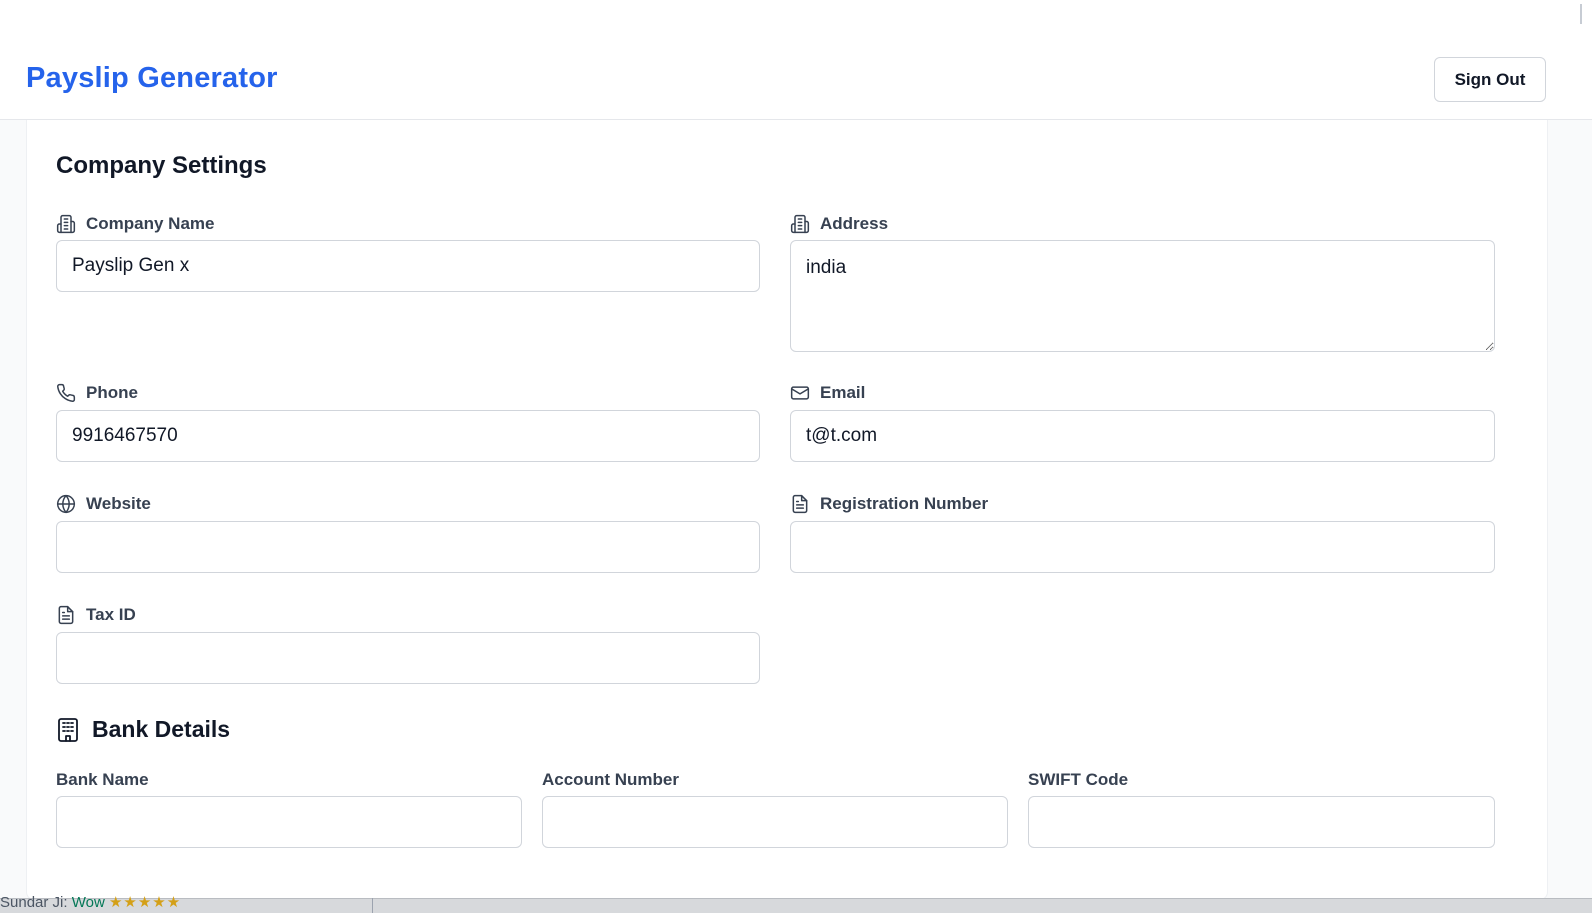 This screenshot has width=1592, height=913. Describe the element at coordinates (161, 729) in the screenshot. I see `bank-details-title: Bank Details` at that location.